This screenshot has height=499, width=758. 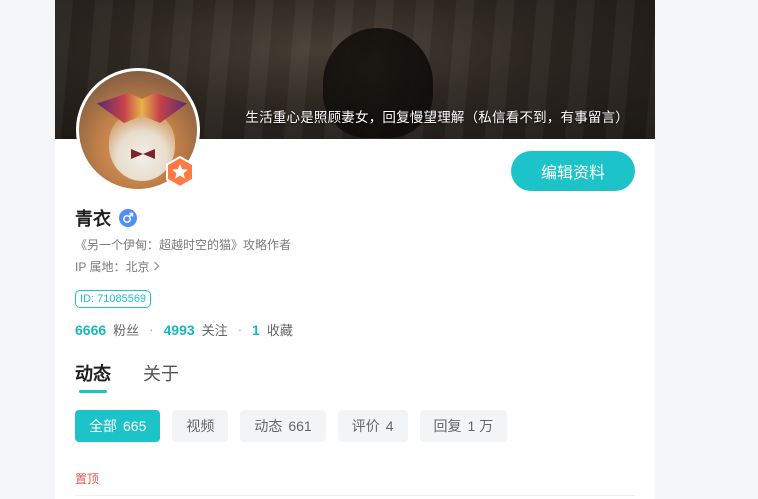 I want to click on tab-about: 关于, so click(x=161, y=373).